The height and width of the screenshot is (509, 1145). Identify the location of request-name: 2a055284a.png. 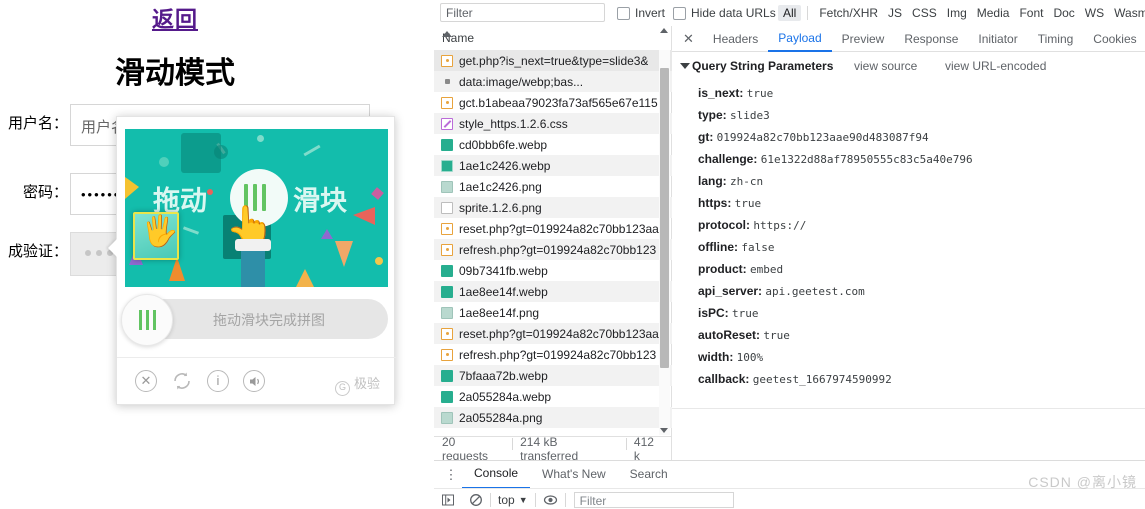
(501, 417).